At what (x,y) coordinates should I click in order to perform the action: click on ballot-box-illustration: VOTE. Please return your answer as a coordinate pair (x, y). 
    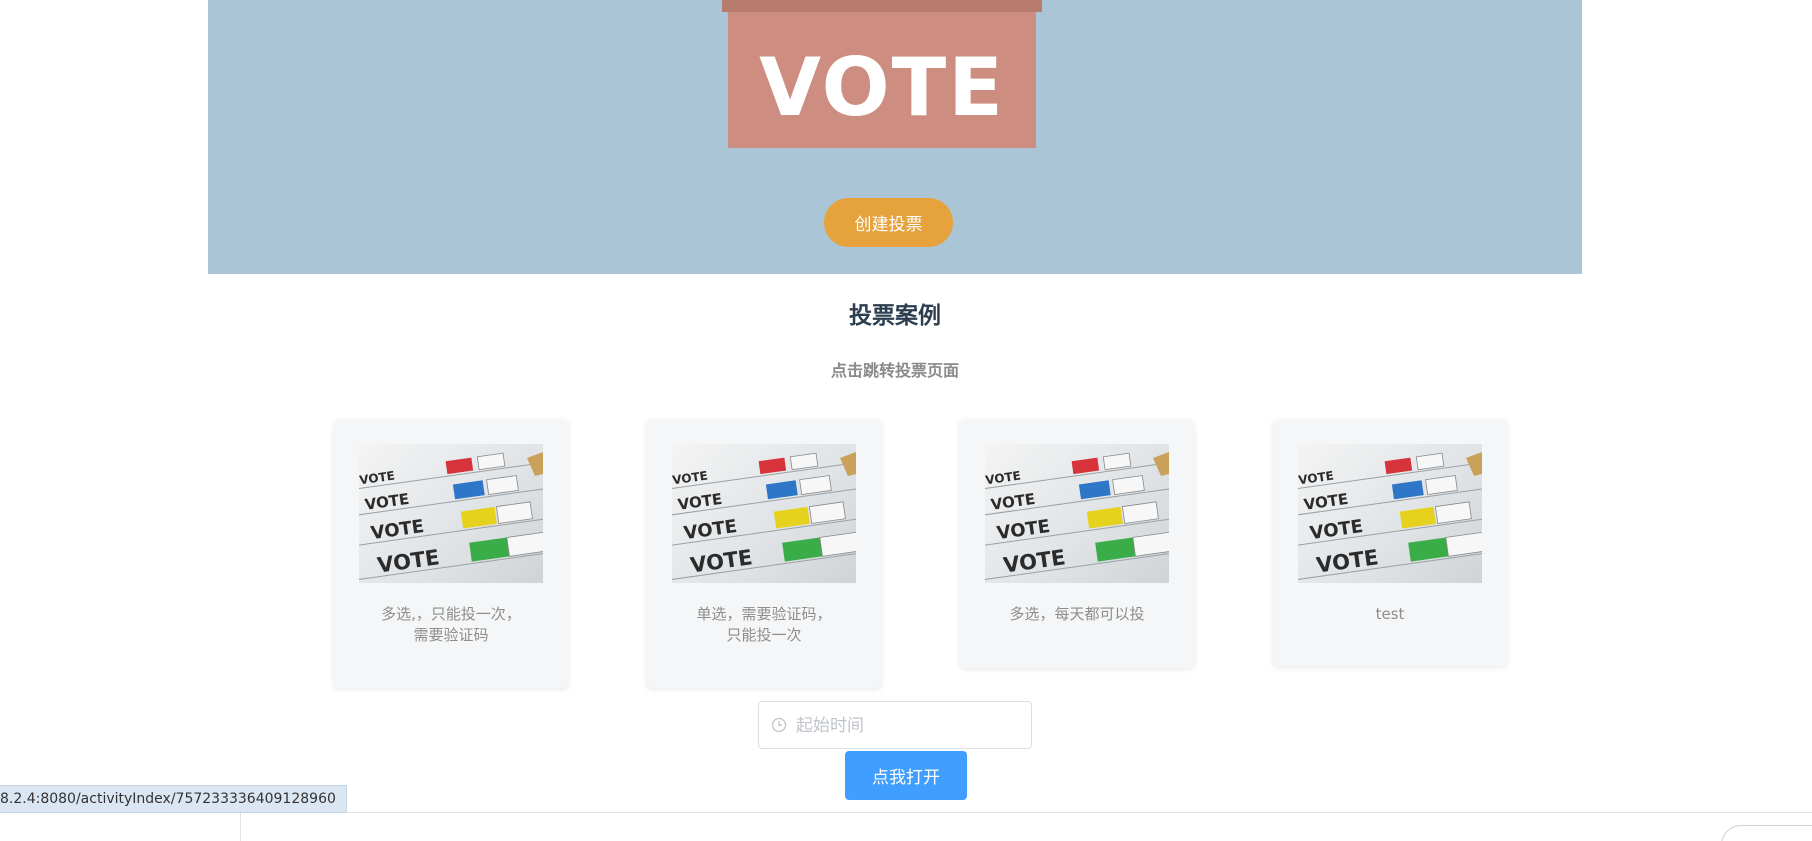
    Looking at the image, I should click on (882, 80).